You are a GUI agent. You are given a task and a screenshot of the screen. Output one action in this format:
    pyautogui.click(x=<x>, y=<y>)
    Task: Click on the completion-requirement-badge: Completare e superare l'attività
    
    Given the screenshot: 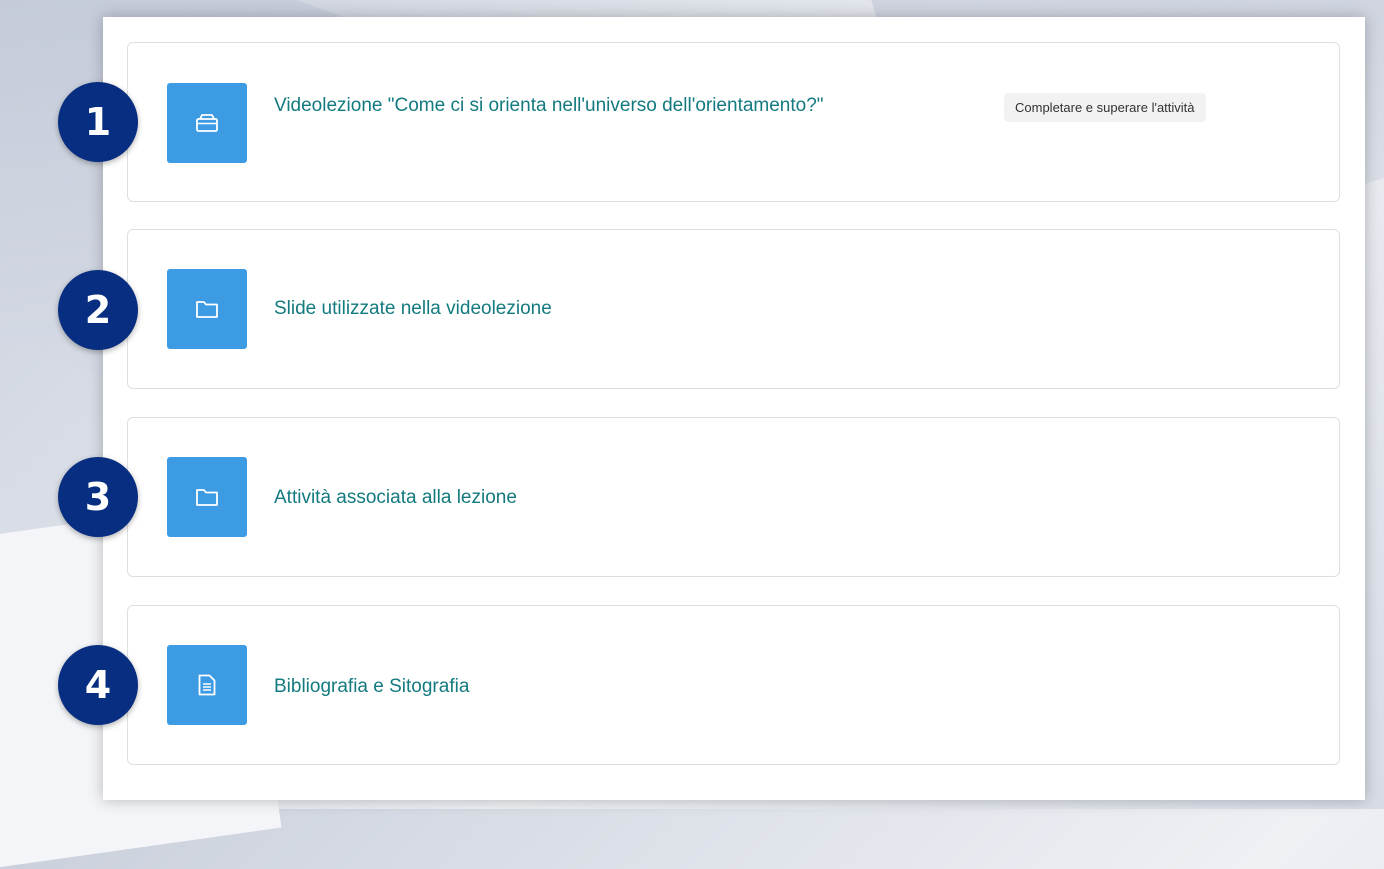 What is the action you would take?
    pyautogui.click(x=1105, y=107)
    